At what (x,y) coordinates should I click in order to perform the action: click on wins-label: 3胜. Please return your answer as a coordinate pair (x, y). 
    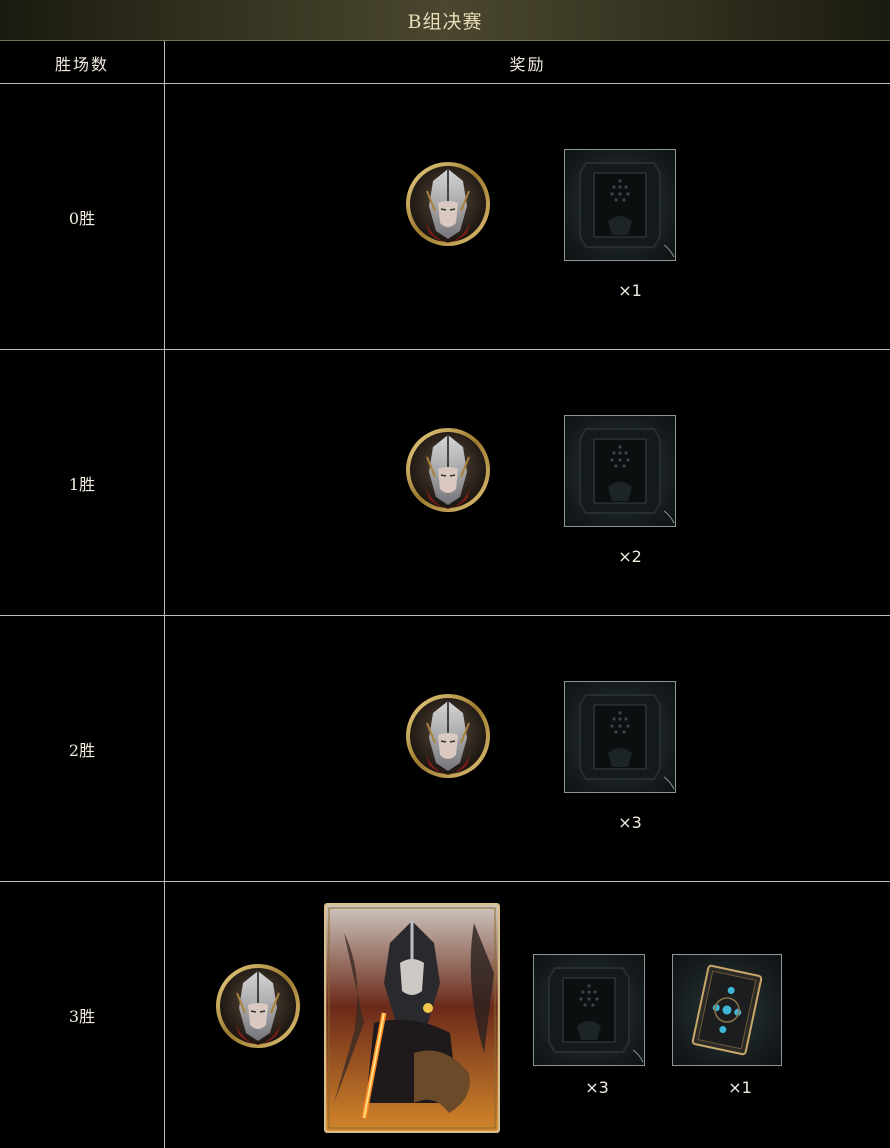
    Looking at the image, I should click on (82, 1016).